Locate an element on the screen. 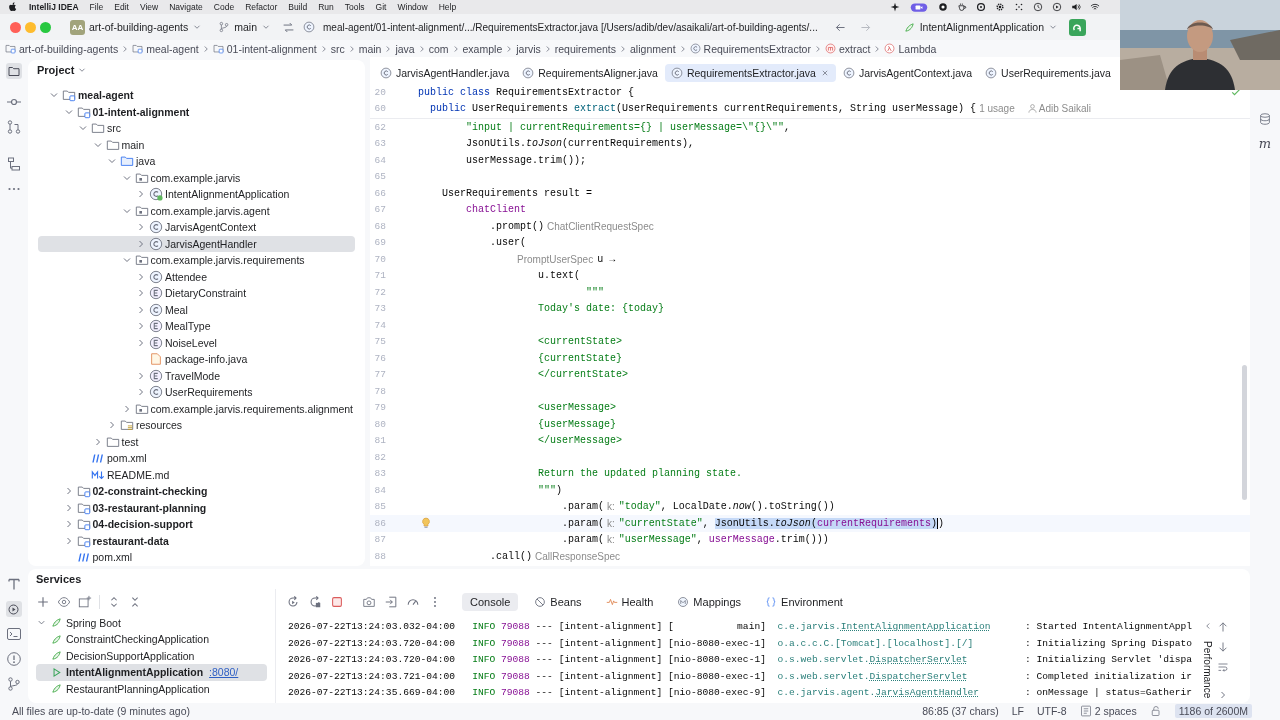 Image resolution: width=1280 pixels, height=720 pixels. cup-icon is located at coordinates (962, 7).